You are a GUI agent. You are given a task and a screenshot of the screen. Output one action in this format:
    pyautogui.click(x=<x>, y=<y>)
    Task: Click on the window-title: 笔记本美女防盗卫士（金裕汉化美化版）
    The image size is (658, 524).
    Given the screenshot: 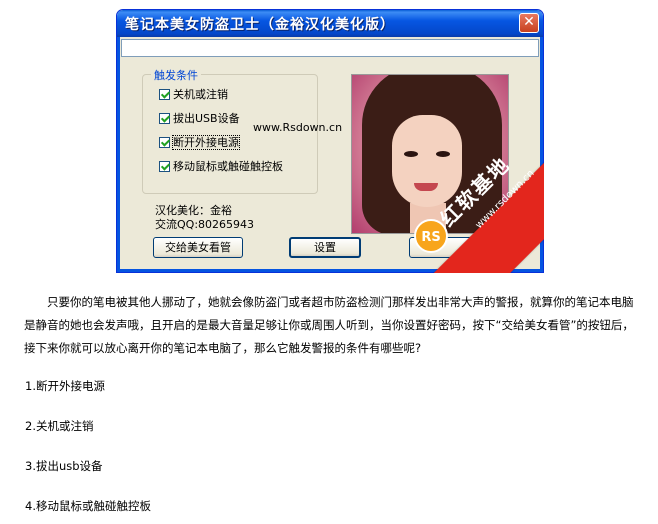 What is the action you would take?
    pyautogui.click(x=260, y=25)
    